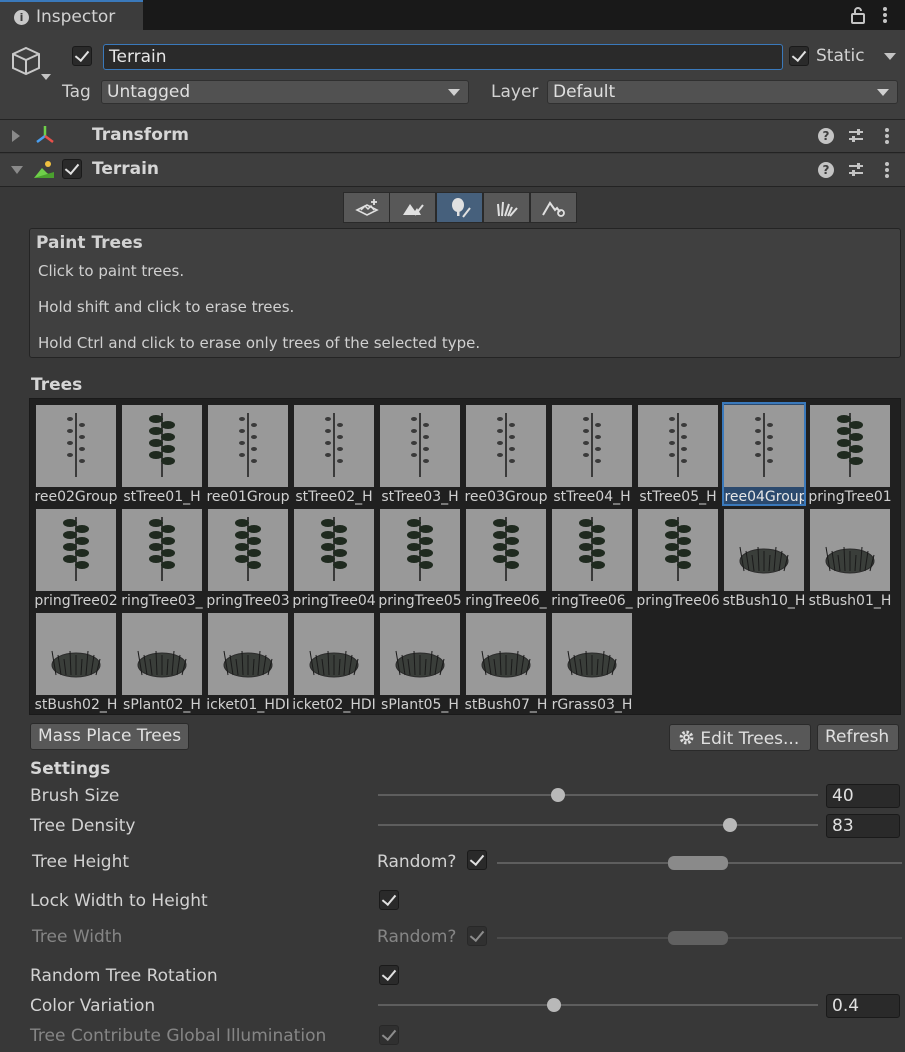 The height and width of the screenshot is (1052, 905). I want to click on color-variation-slider-track, so click(598, 1005).